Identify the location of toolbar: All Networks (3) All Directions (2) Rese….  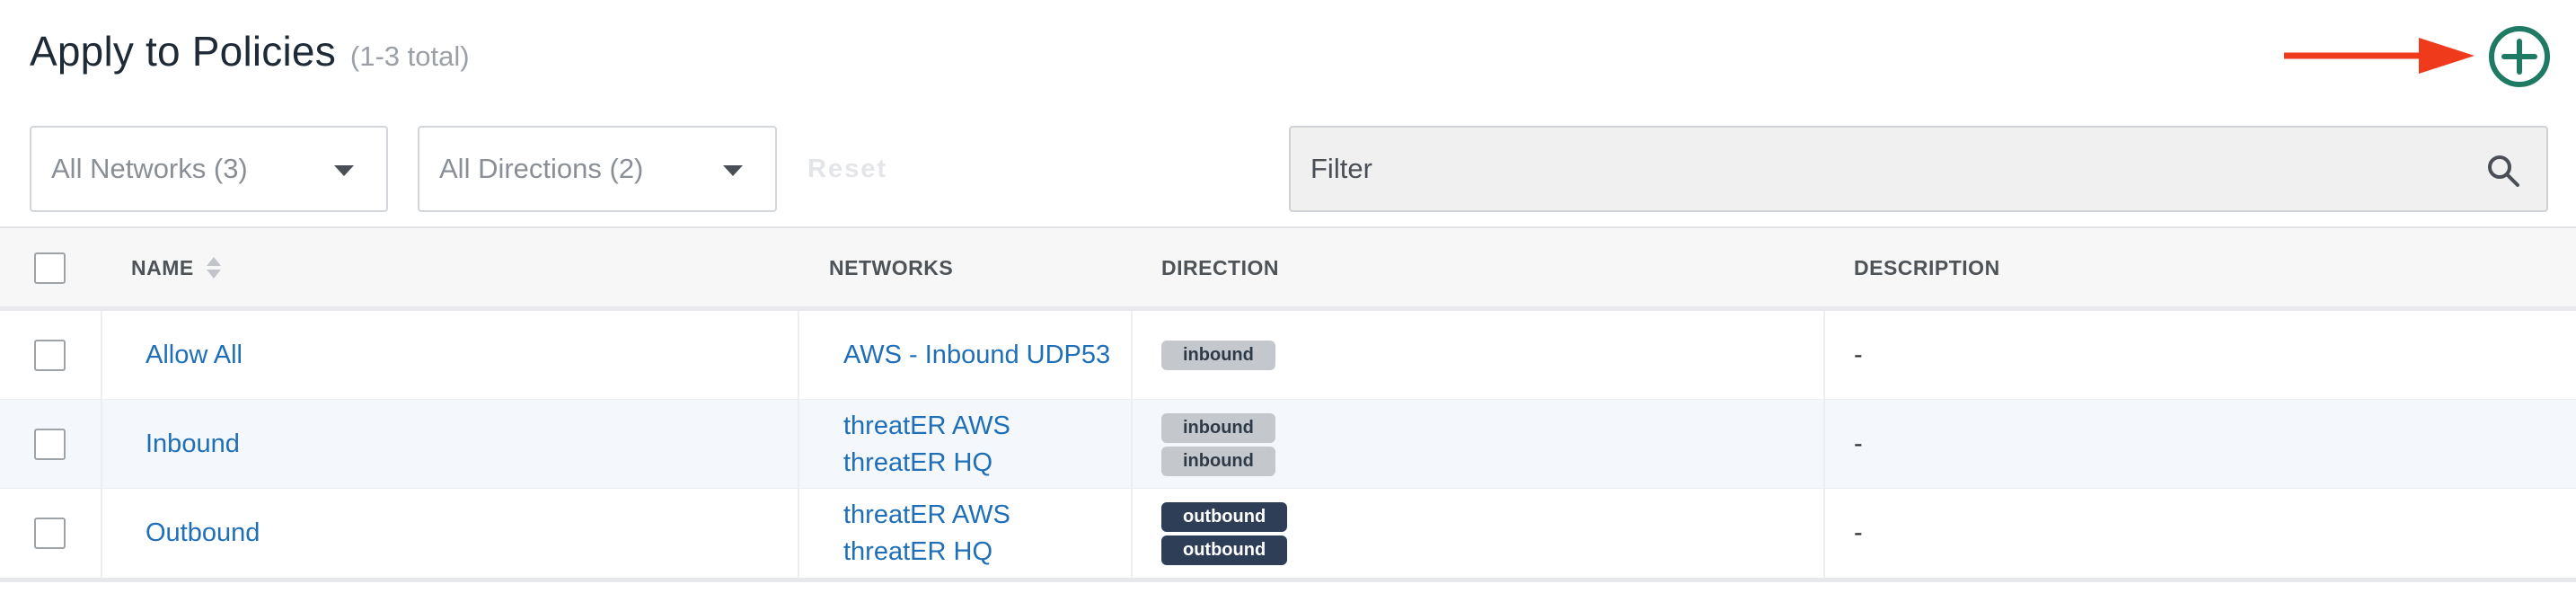
(1289, 169).